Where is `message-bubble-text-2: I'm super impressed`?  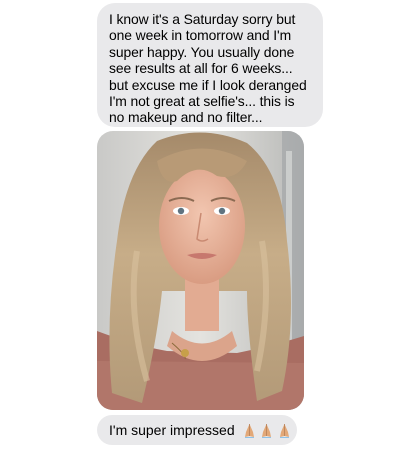
message-bubble-text-2: I'm super impressed is located at coordinates (197, 430).